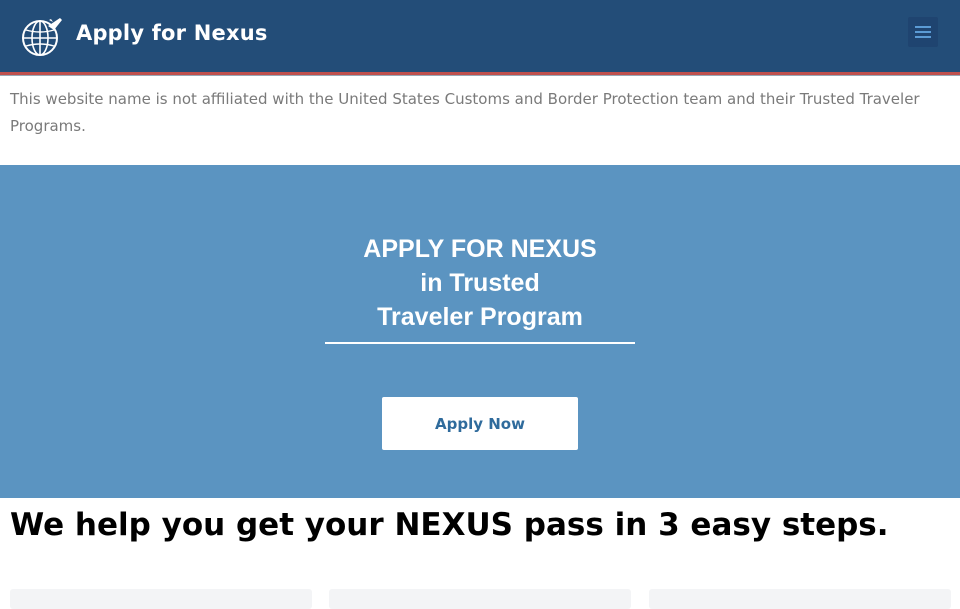 This screenshot has width=960, height=609. I want to click on apply-now-button: Apply Now, so click(480, 423).